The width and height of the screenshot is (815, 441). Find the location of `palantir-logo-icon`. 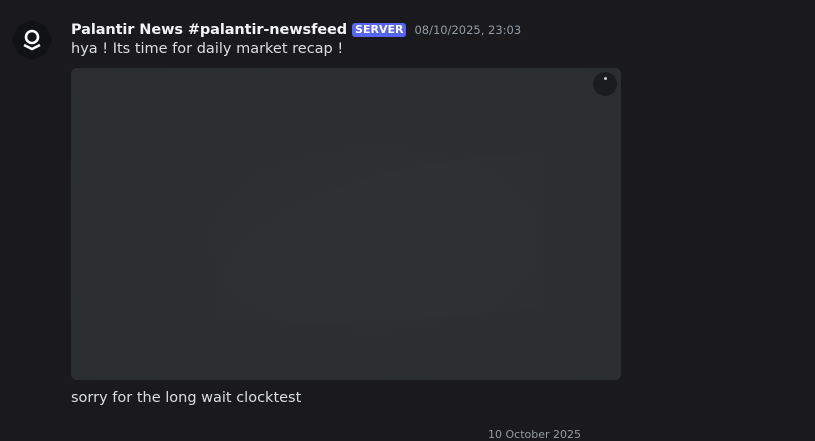

palantir-logo-icon is located at coordinates (32, 40).